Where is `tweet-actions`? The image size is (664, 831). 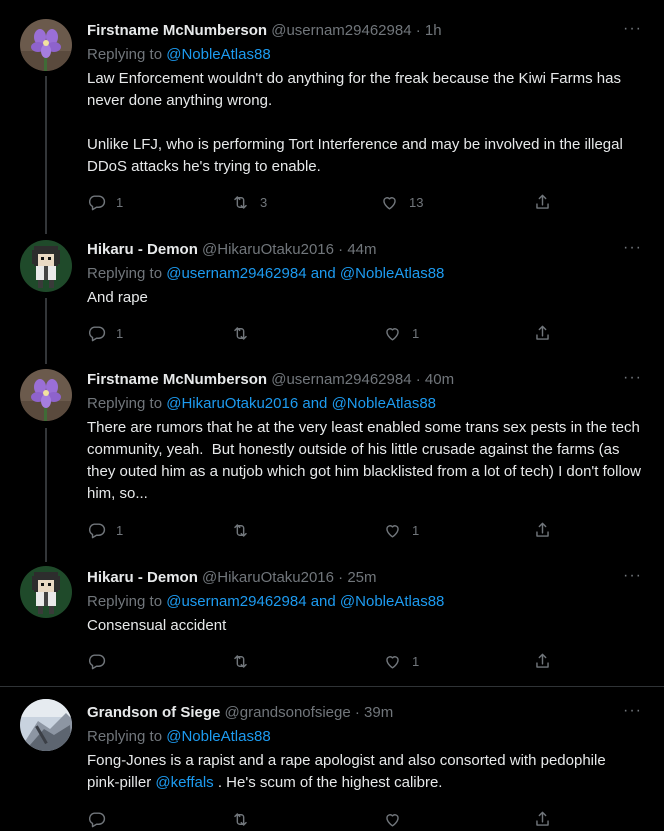 tweet-actions is located at coordinates (322, 819).